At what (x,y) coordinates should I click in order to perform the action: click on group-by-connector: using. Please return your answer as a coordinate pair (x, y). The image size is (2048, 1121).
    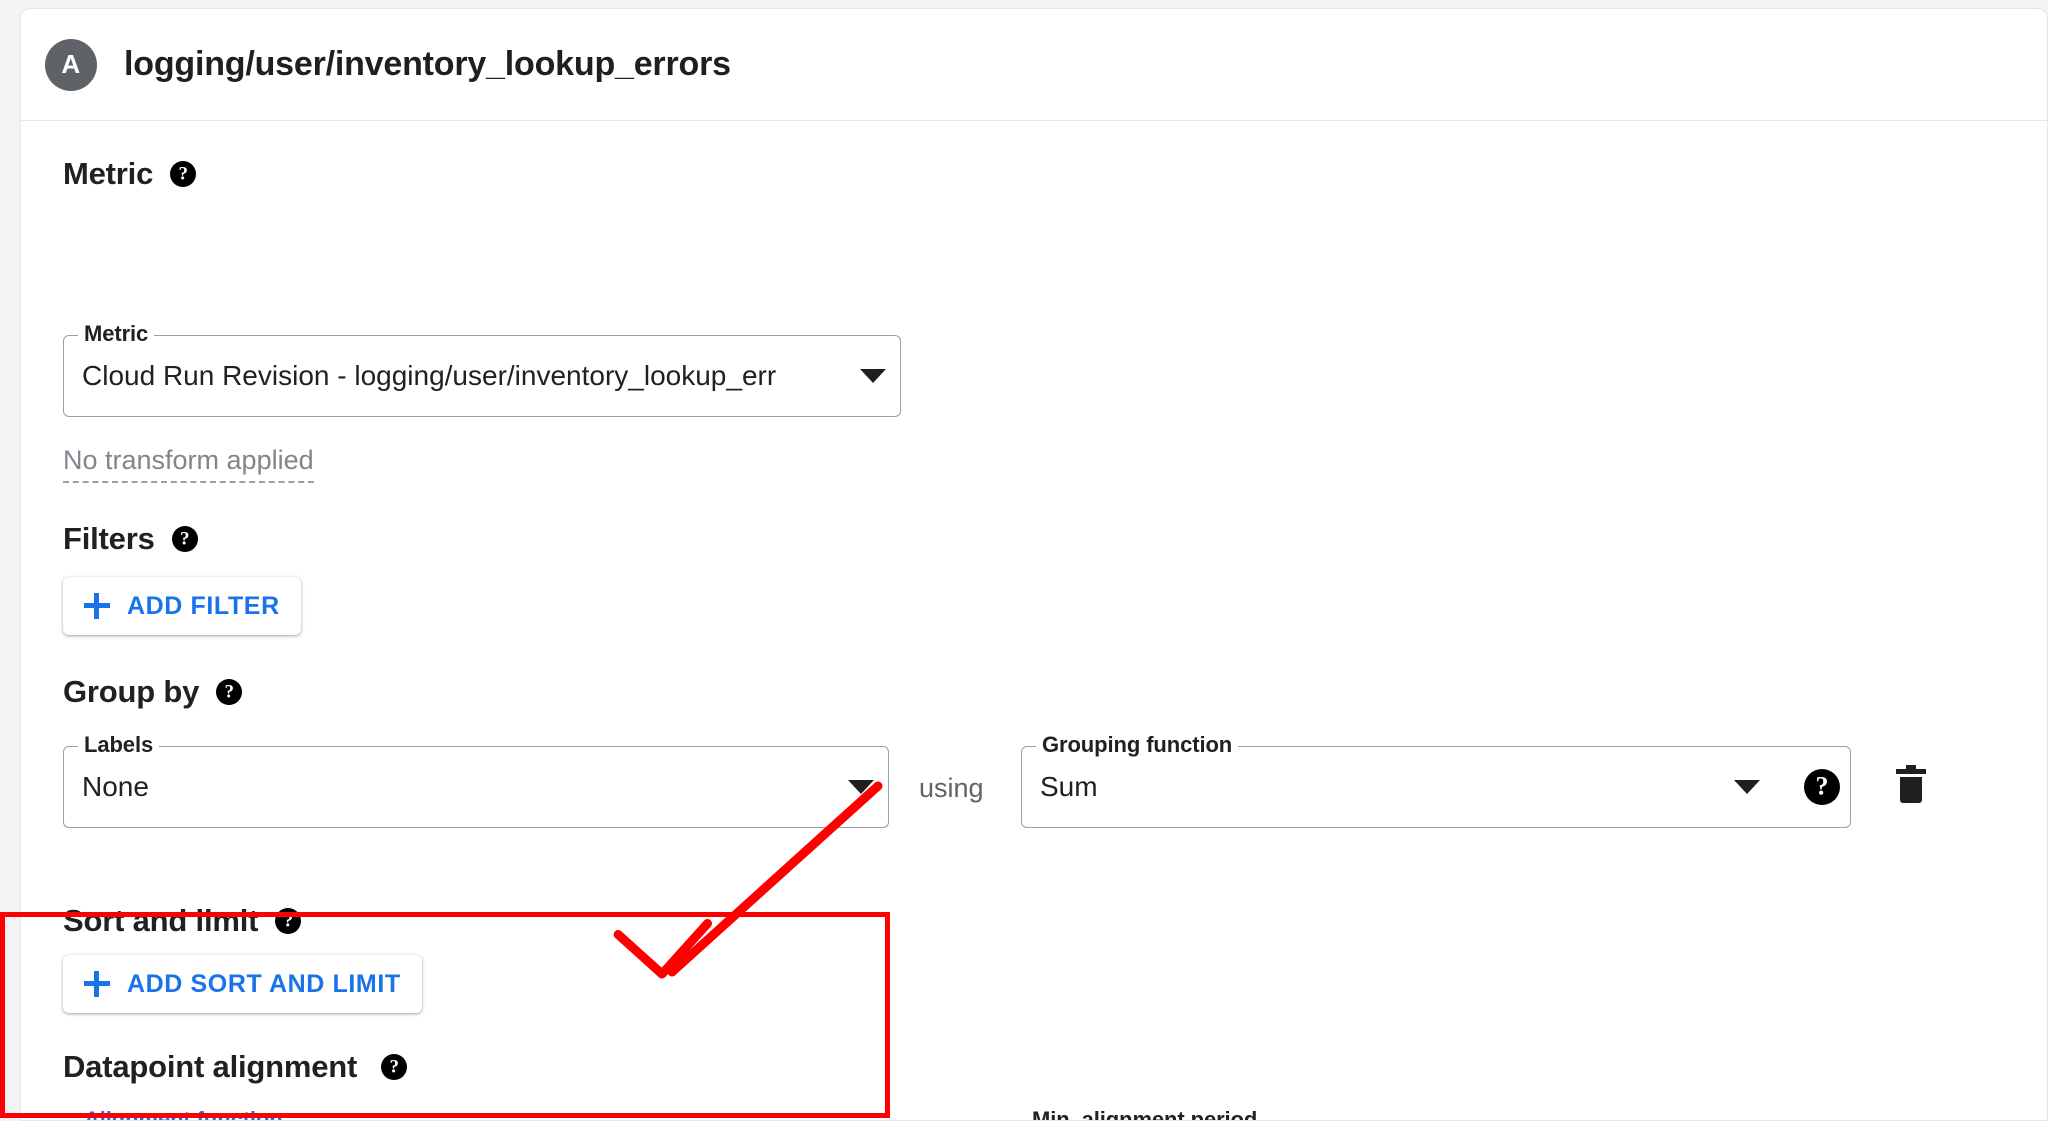
    Looking at the image, I should click on (951, 788).